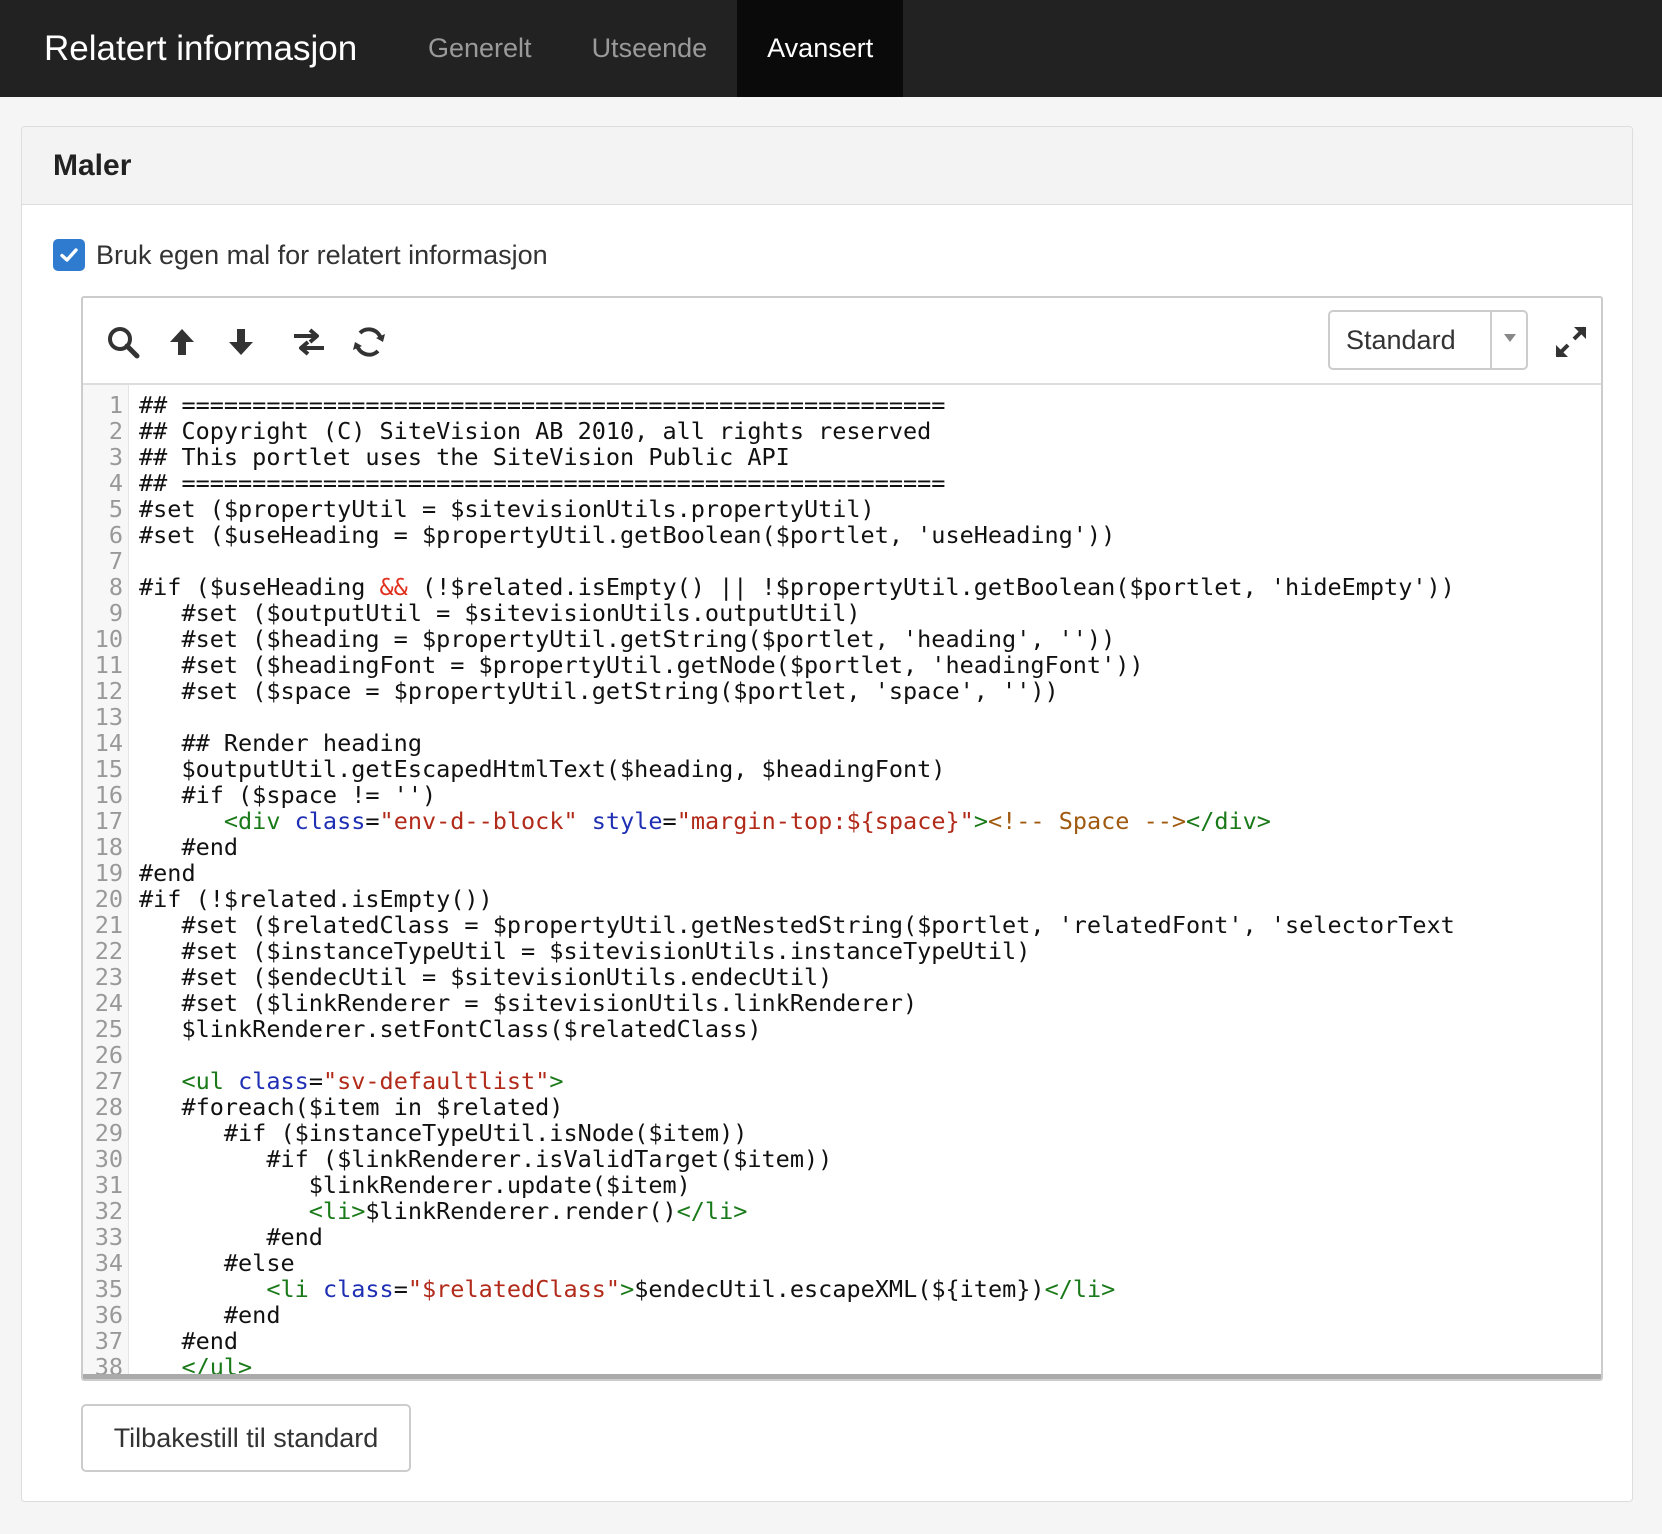  Describe the element at coordinates (108, 847) in the screenshot. I see `line-number: 18` at that location.